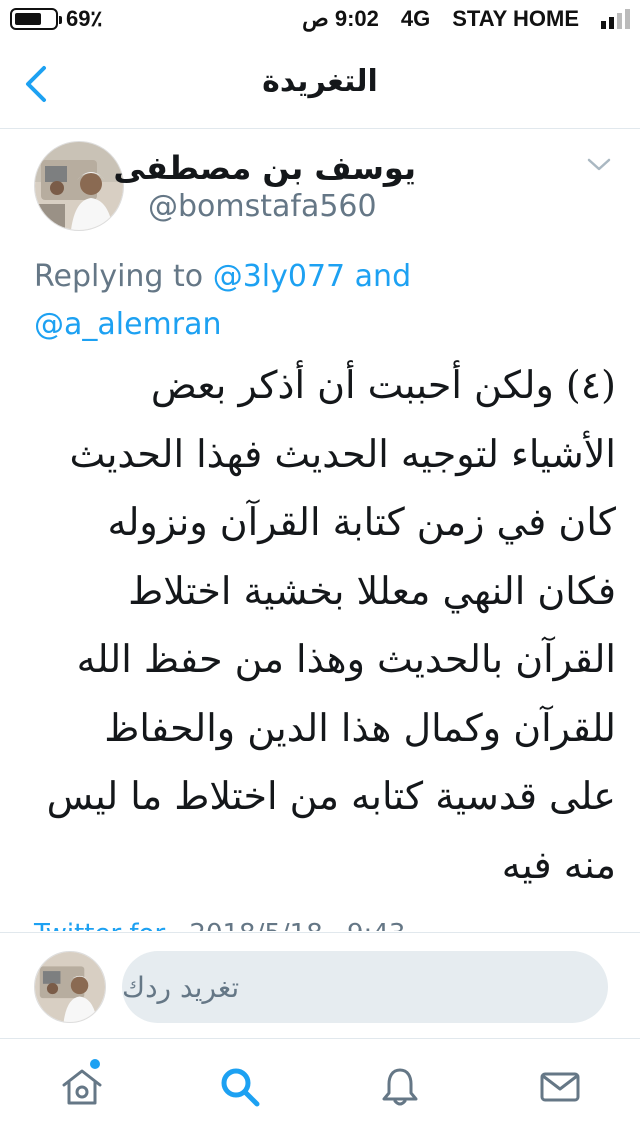 The height and width of the screenshot is (1137, 640). I want to click on reply-bar: تغريد ردك, so click(320, 985).